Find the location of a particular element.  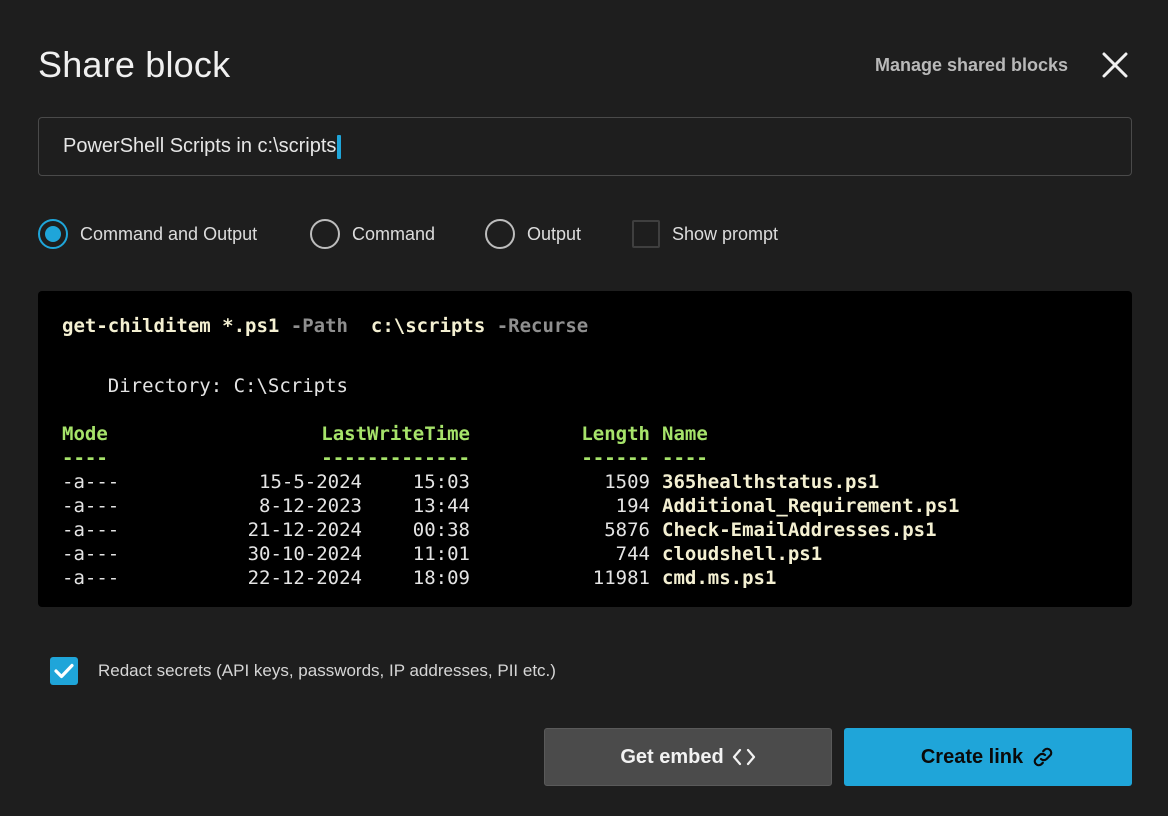

row-date: 22-12-2024 is located at coordinates (304, 578).